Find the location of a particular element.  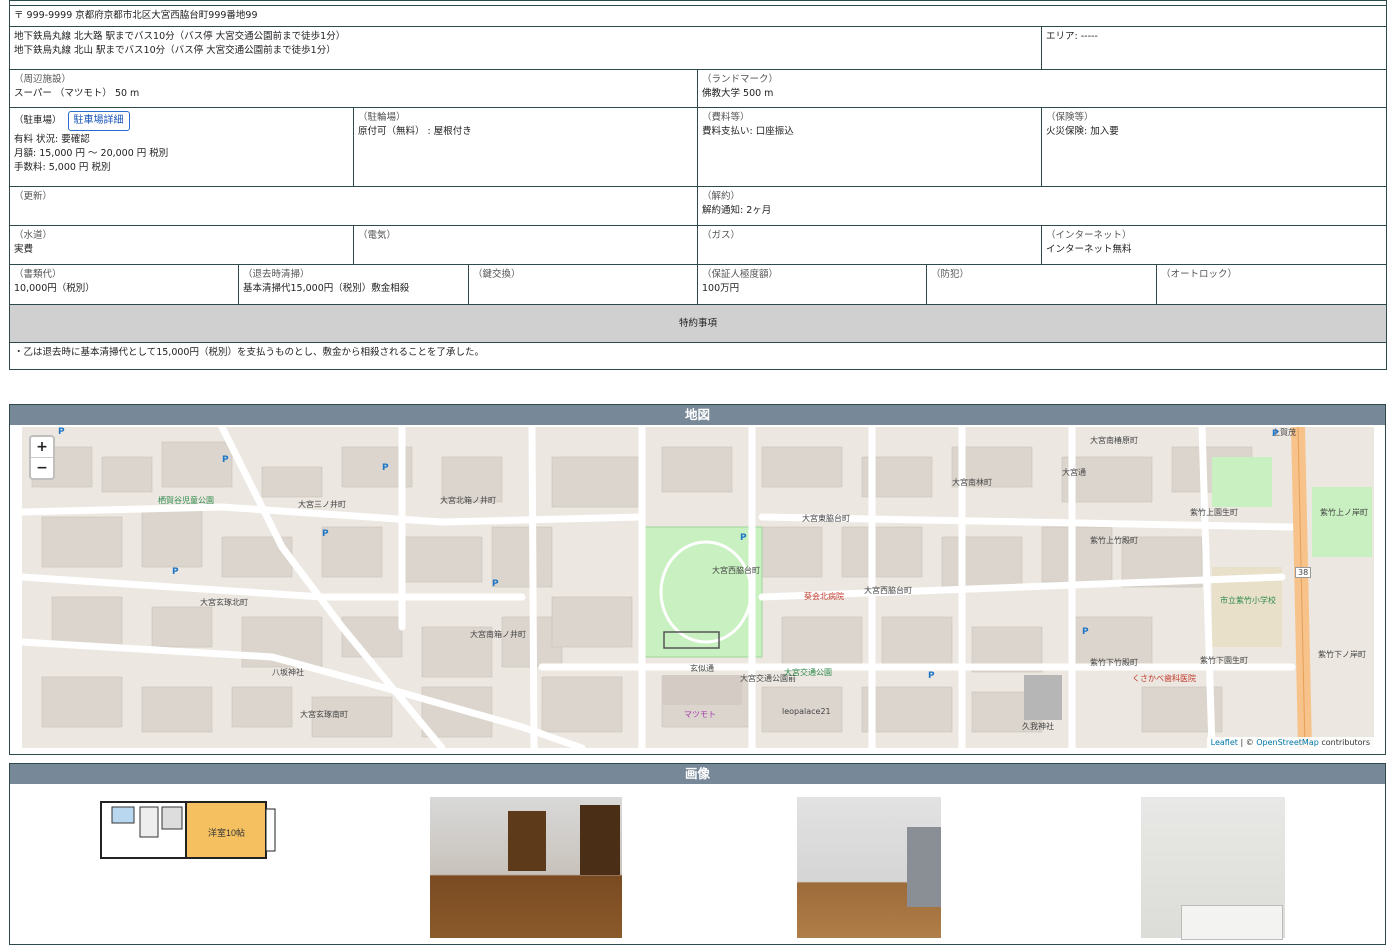

cleaning-value: 基本清掃代15,000円（税別）敷金相殺 is located at coordinates (326, 288).